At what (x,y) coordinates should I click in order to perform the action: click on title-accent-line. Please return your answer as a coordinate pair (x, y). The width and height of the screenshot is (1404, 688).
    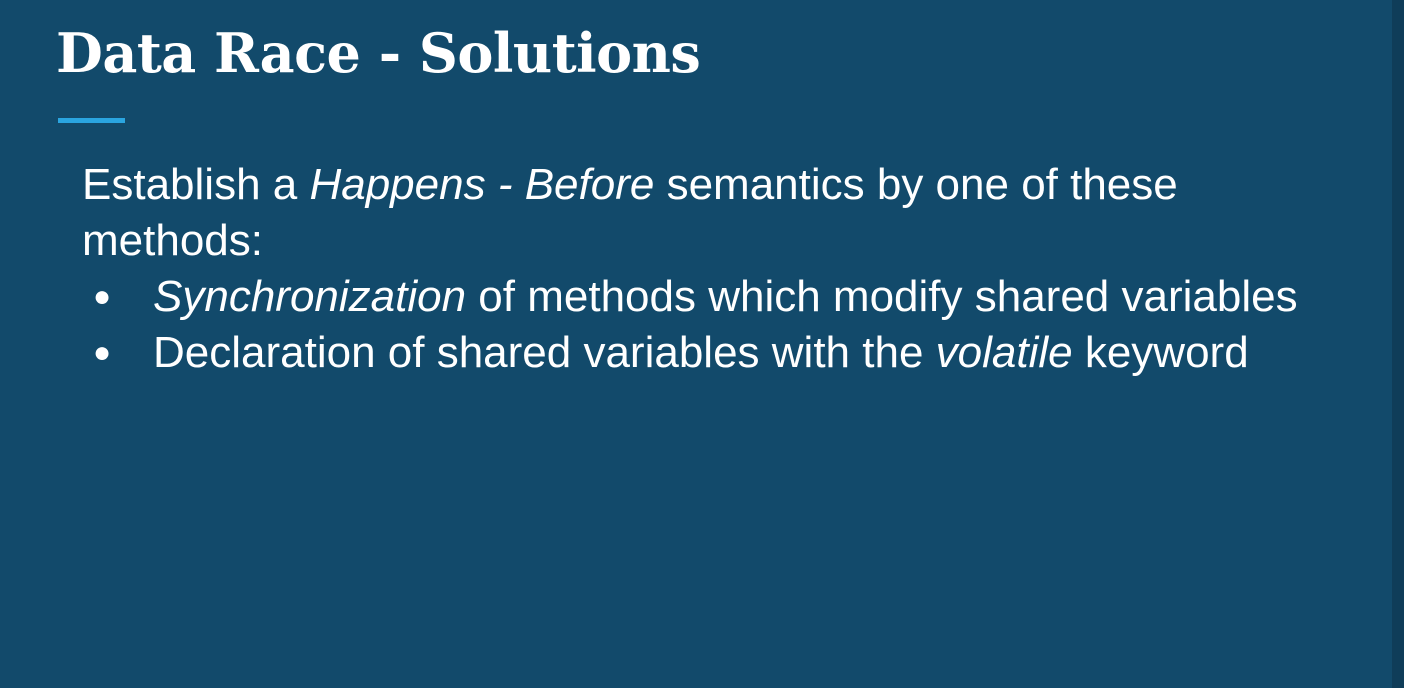
    Looking at the image, I should click on (91, 120).